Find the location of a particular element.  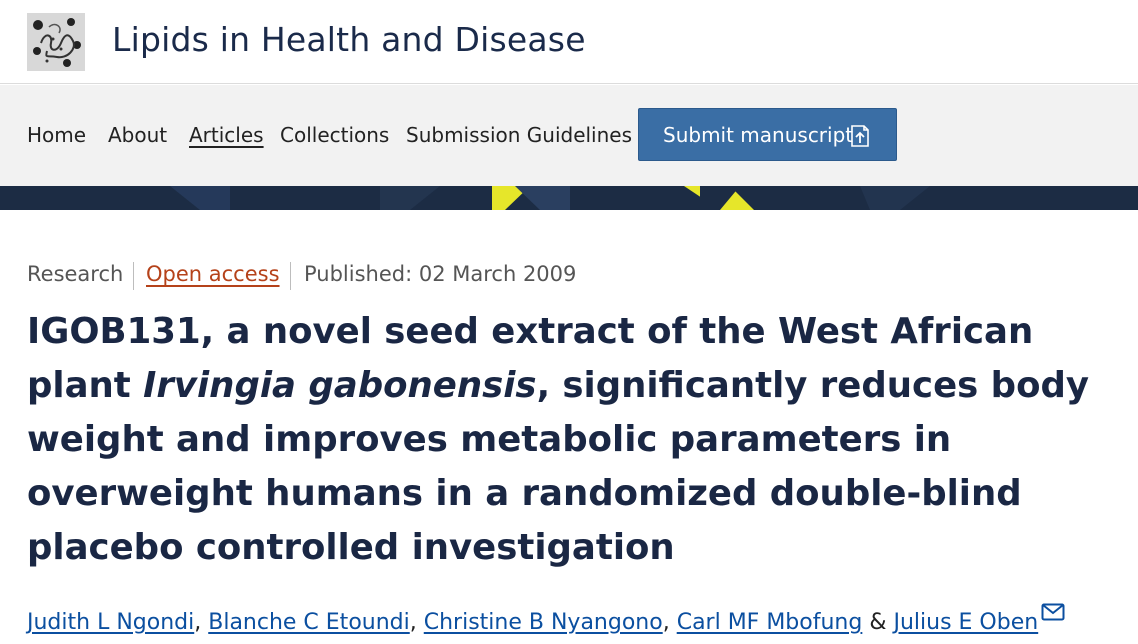

author-link: Julius E Oben is located at coordinates (965, 622).